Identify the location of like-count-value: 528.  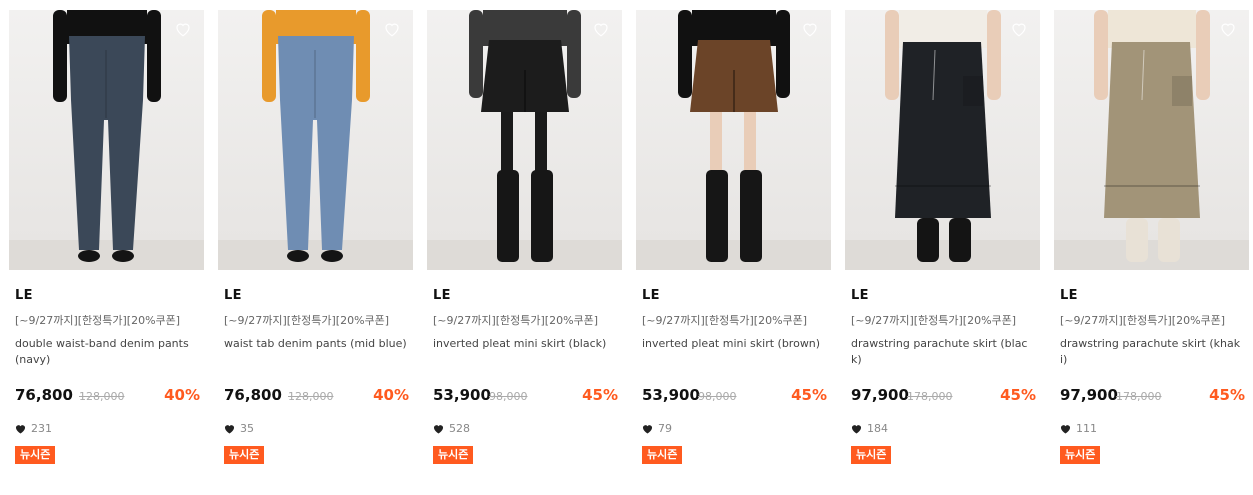
(459, 428).